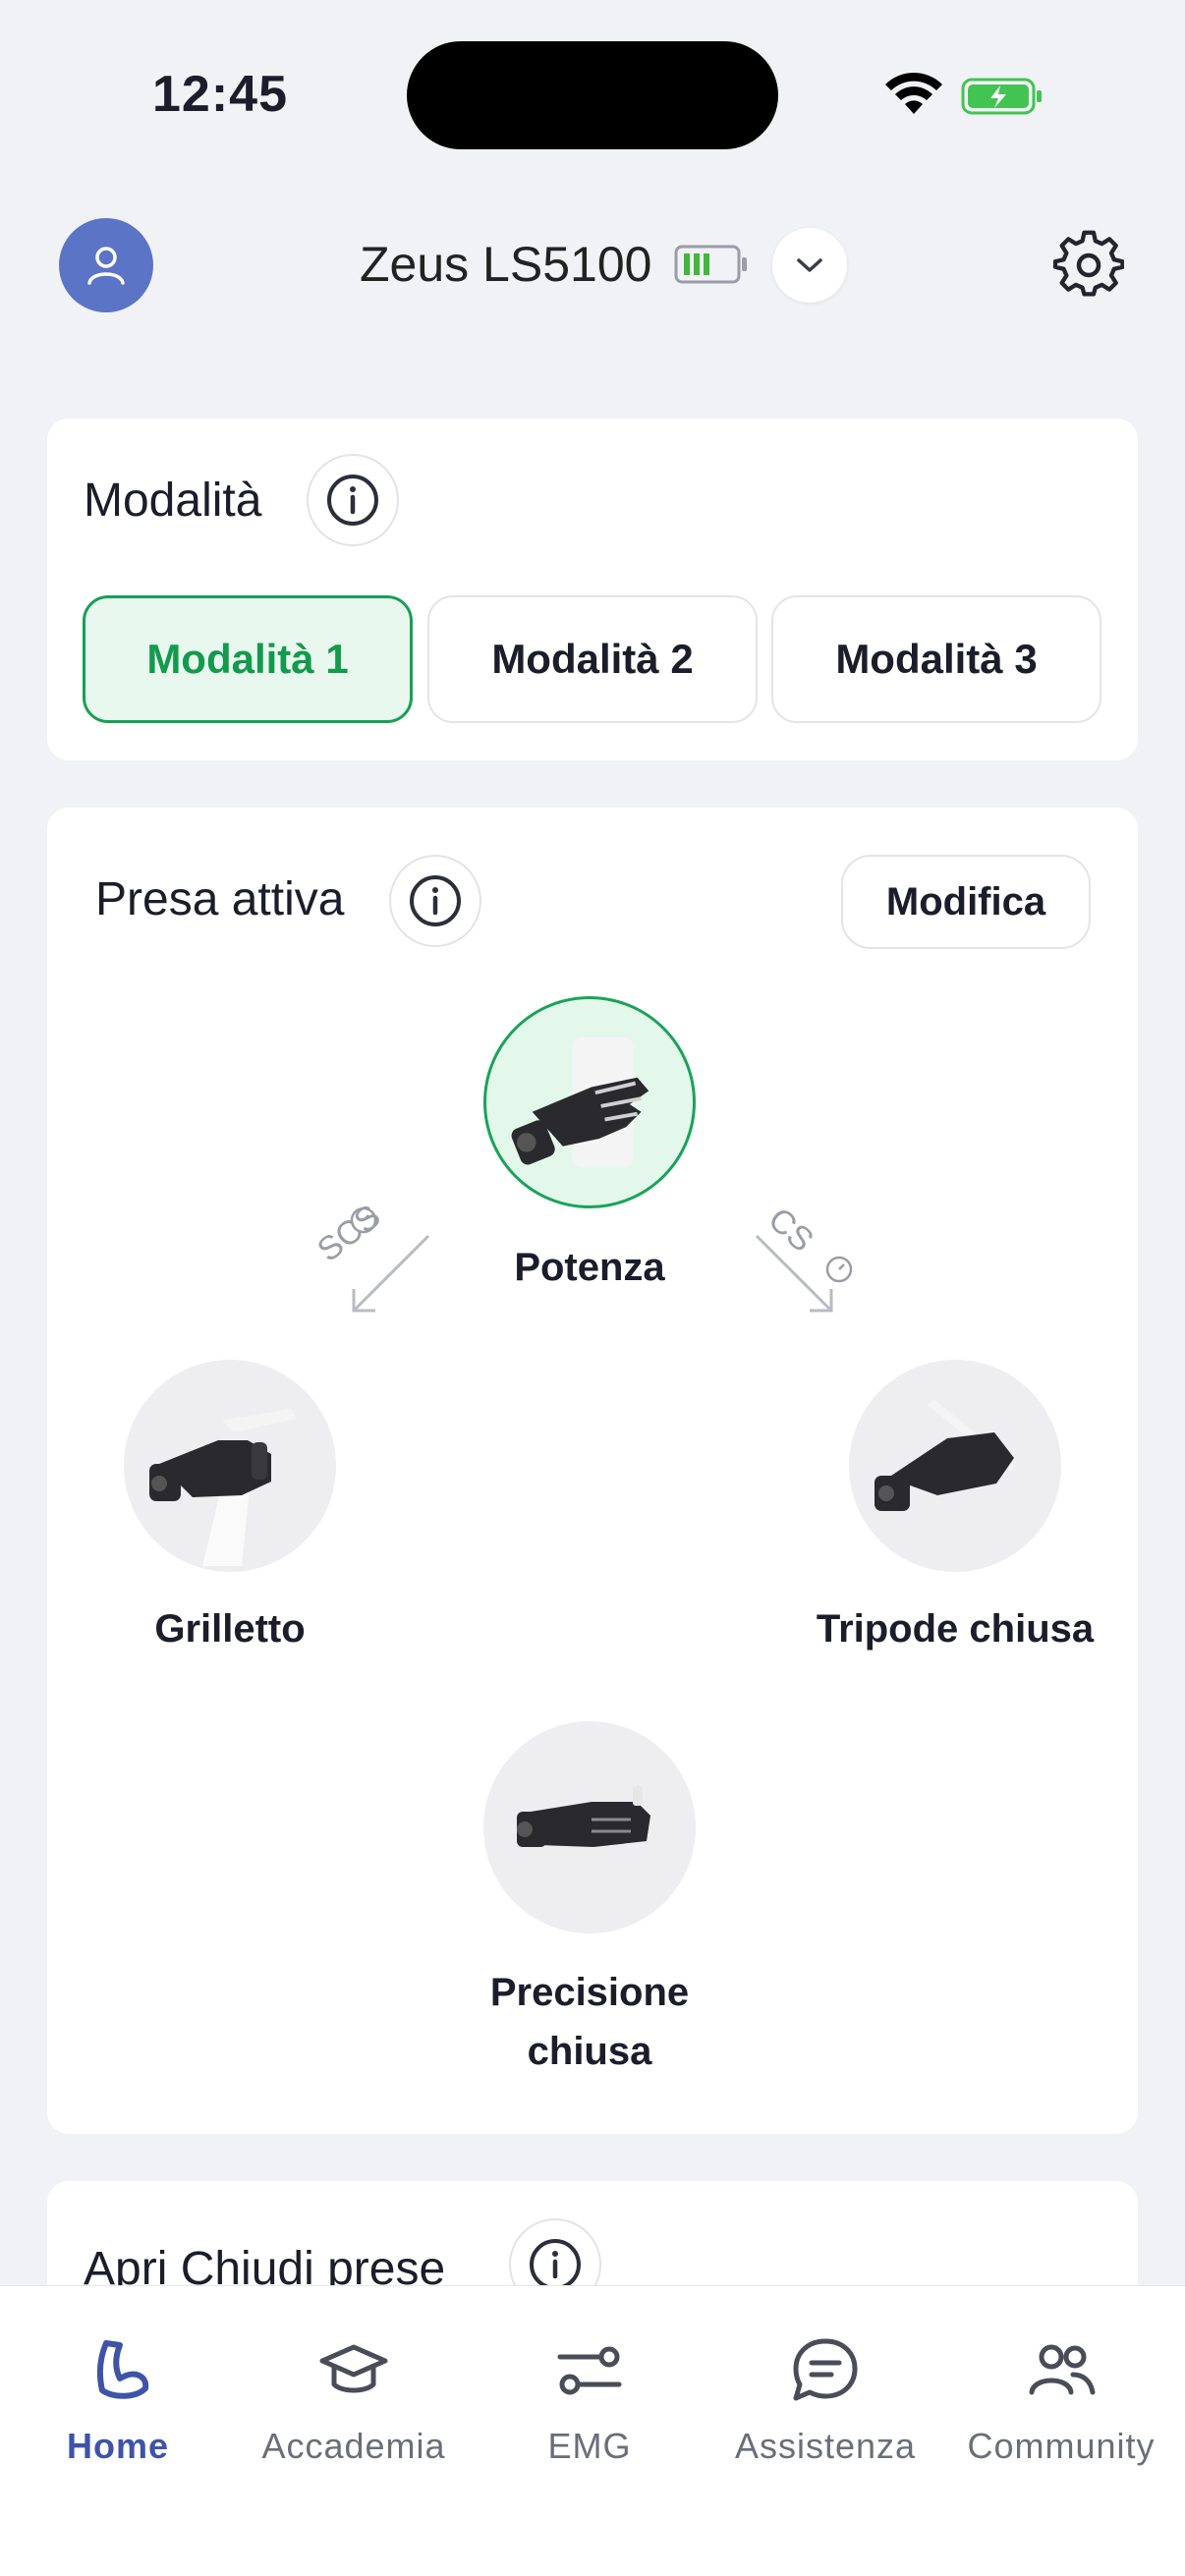 This screenshot has width=1185, height=2576. Describe the element at coordinates (506, 264) in the screenshot. I see `device-name: Zeus LS5100` at that location.